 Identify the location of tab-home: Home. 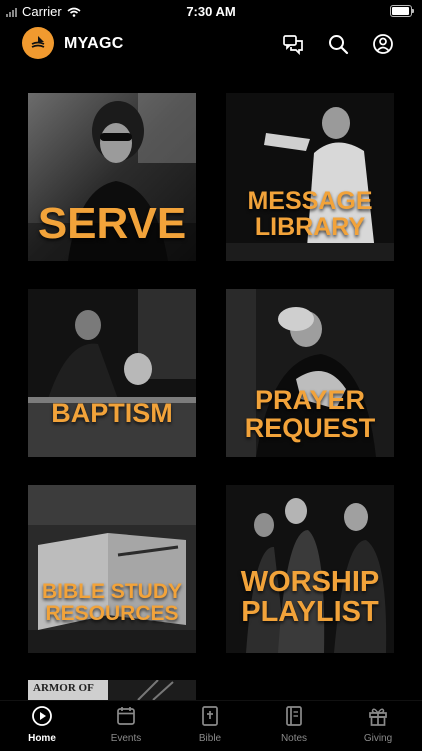
(42, 724).